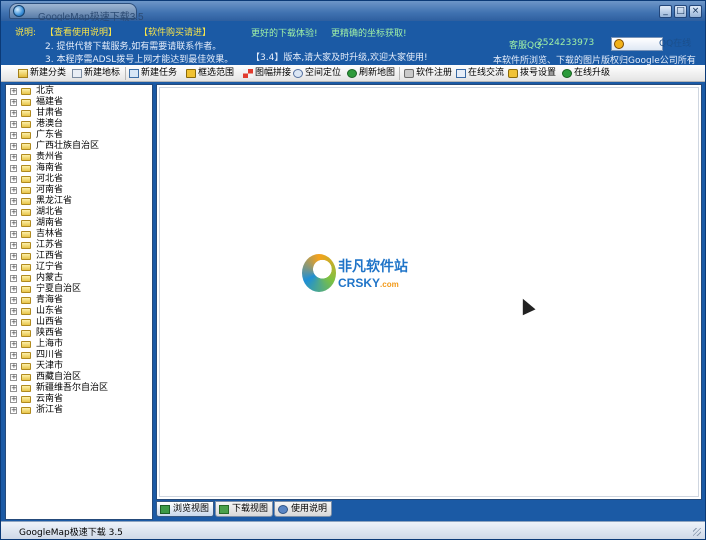  I want to click on refresh-map-button: 刷新地图, so click(370, 73).